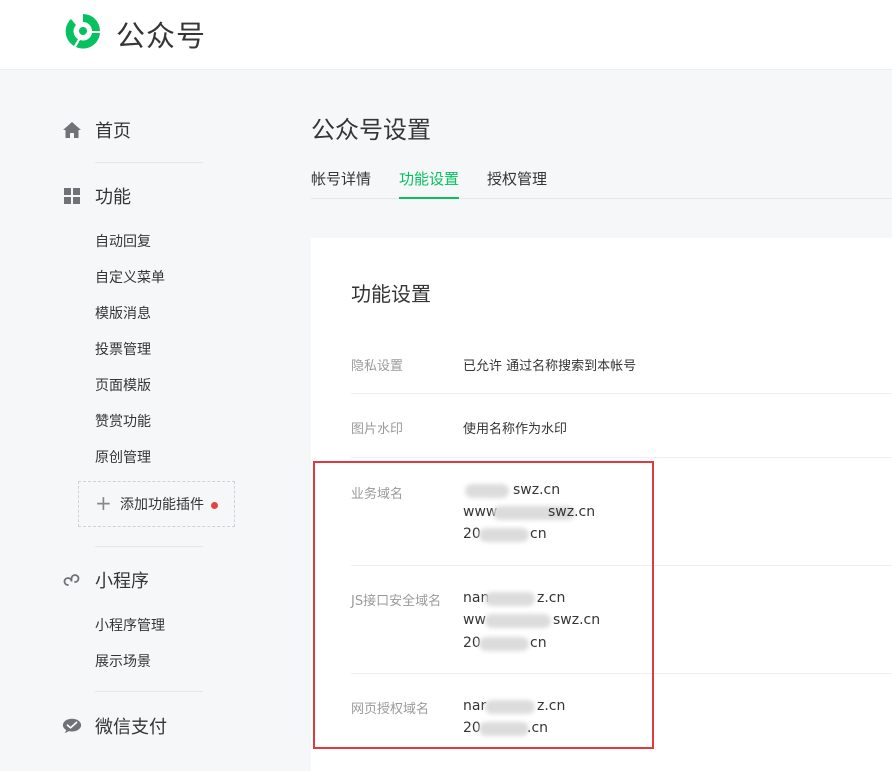 The image size is (892, 771). Describe the element at coordinates (377, 429) in the screenshot. I see `image-watermark-label: 图片水印` at that location.